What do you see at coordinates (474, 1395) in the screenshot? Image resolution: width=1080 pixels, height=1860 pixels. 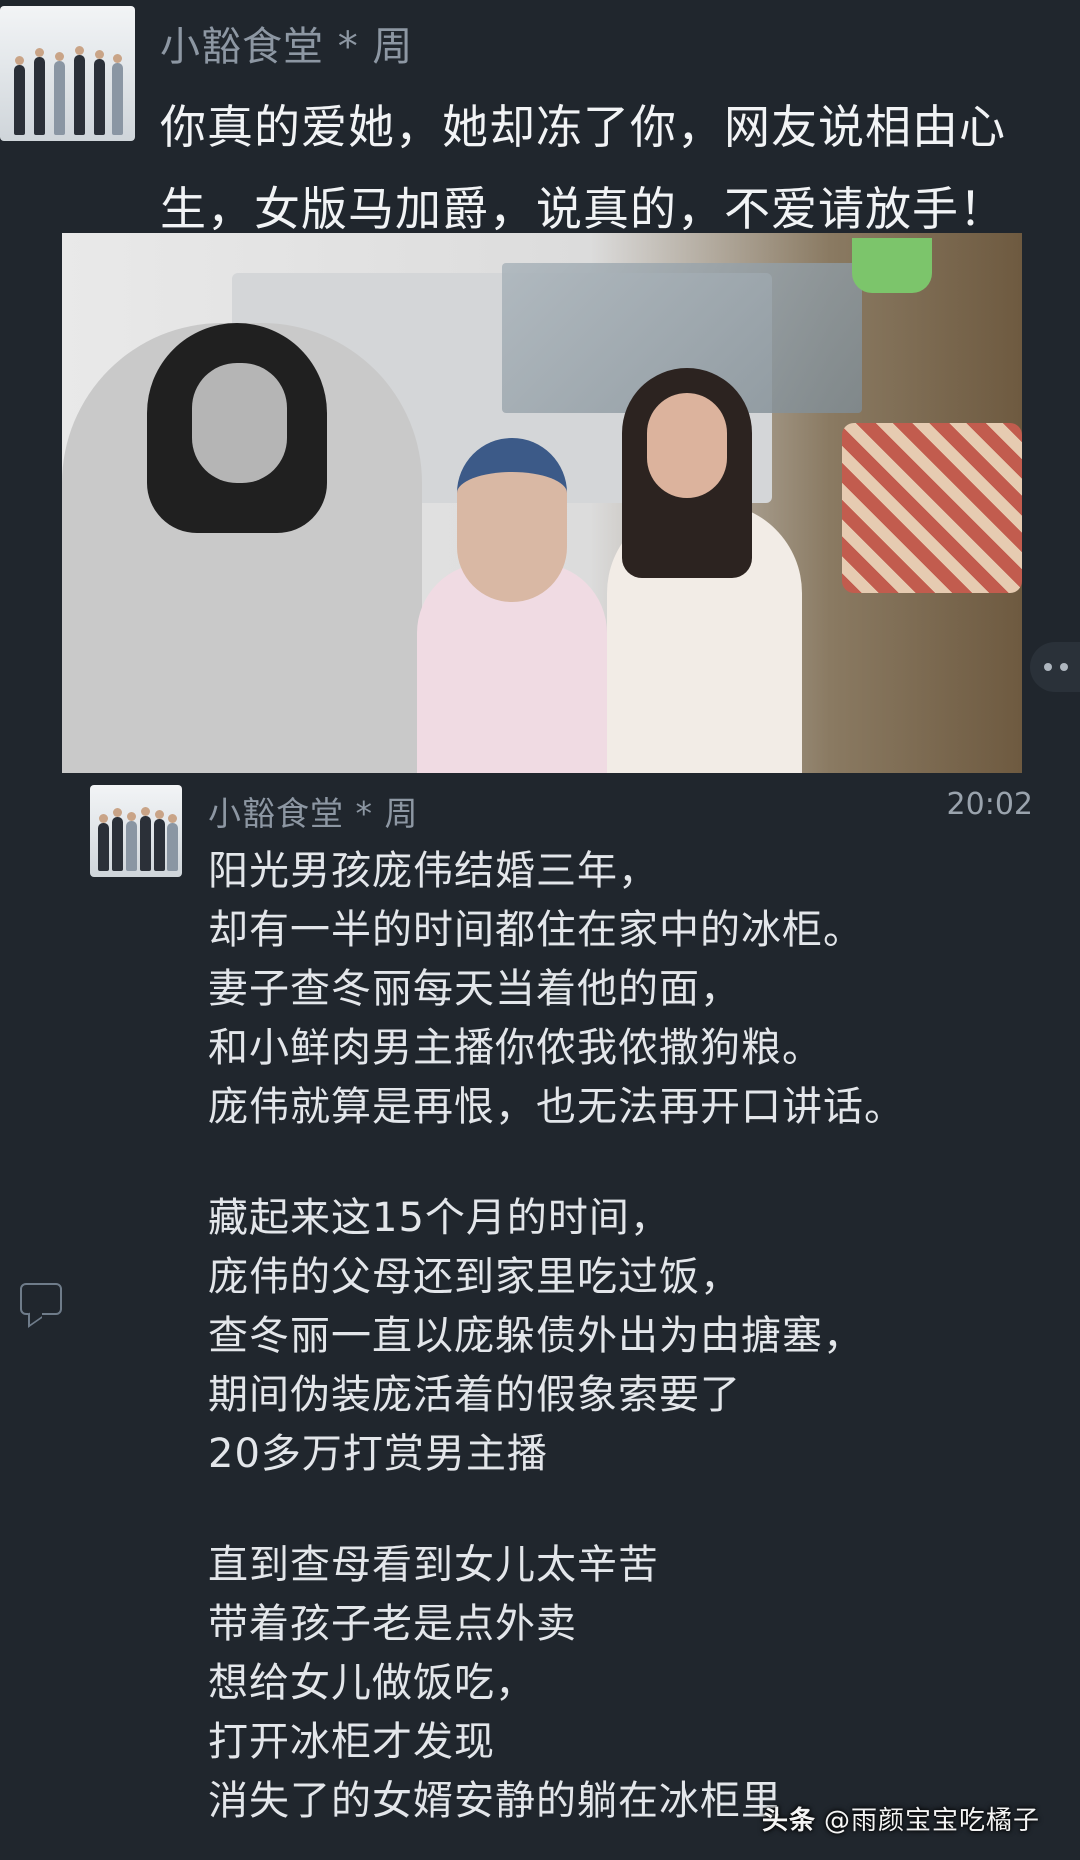 I see `message-line: 期间伪装庞活着的假象索要了` at bounding box center [474, 1395].